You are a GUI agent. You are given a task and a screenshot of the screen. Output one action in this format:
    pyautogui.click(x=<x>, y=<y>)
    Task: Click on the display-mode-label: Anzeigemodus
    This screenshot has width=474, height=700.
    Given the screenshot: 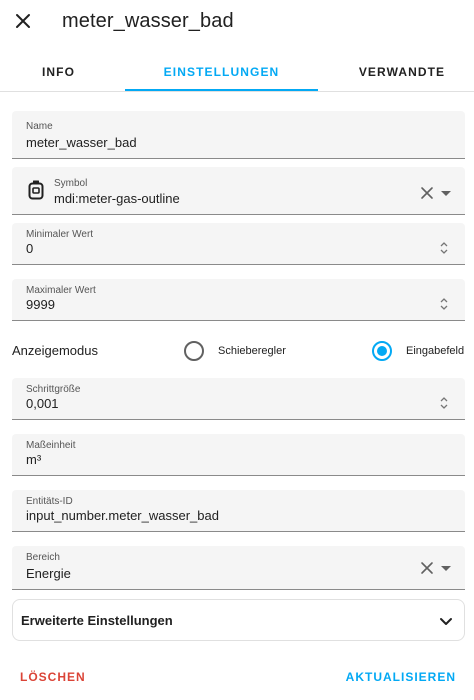 What is the action you would take?
    pyautogui.click(x=55, y=350)
    